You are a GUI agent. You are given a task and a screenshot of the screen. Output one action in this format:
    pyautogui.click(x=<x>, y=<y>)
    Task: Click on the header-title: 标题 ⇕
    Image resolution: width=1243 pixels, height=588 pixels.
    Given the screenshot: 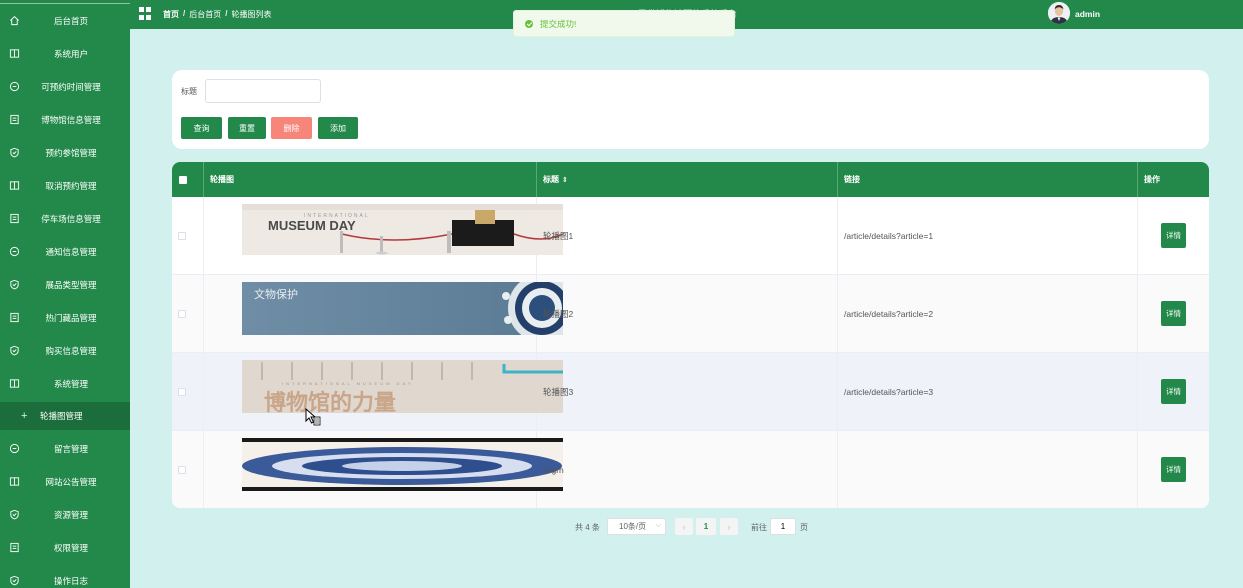 What is the action you would take?
    pyautogui.click(x=687, y=179)
    